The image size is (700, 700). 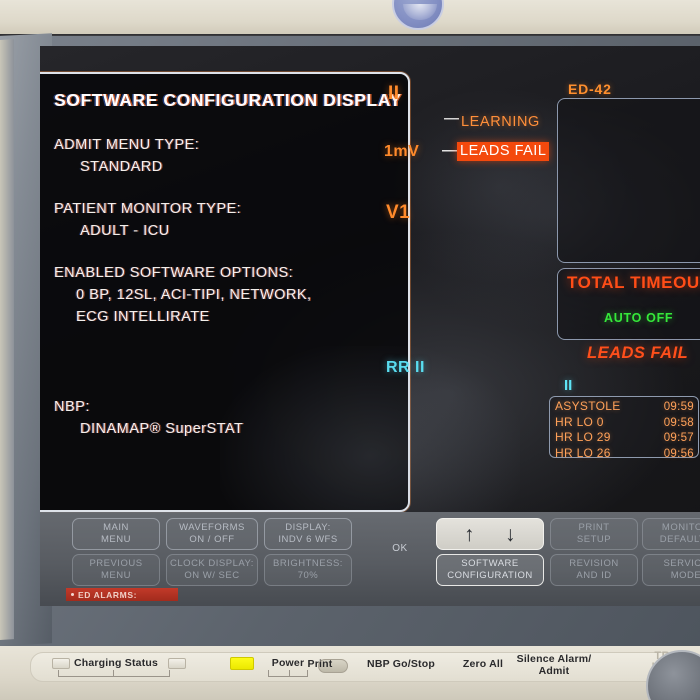 What do you see at coordinates (500, 122) in the screenshot?
I see `learning-status-text: LEARNING` at bounding box center [500, 122].